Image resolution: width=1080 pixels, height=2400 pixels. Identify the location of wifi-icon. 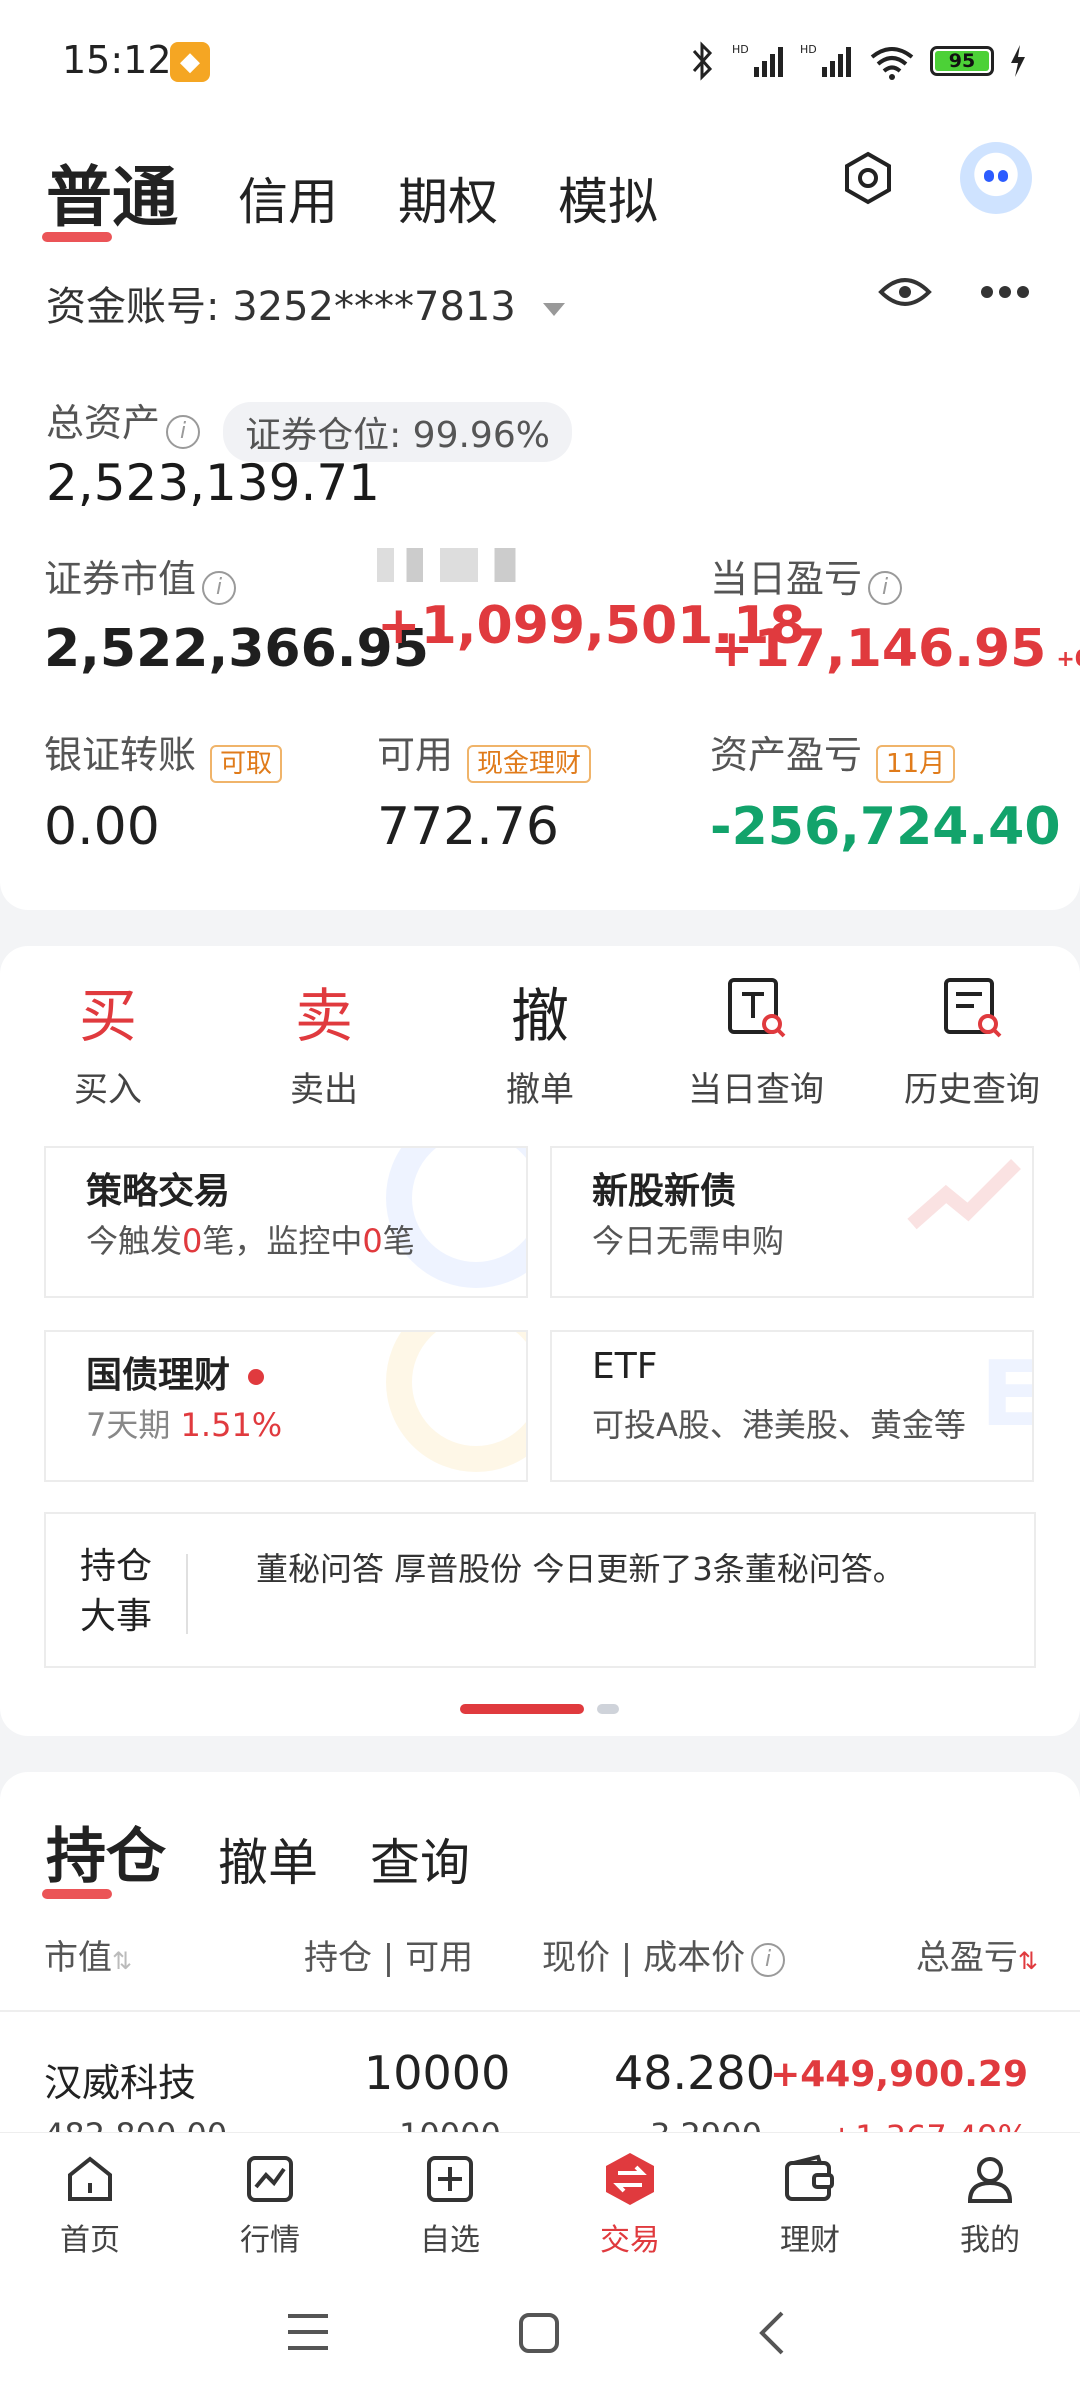
(892, 63).